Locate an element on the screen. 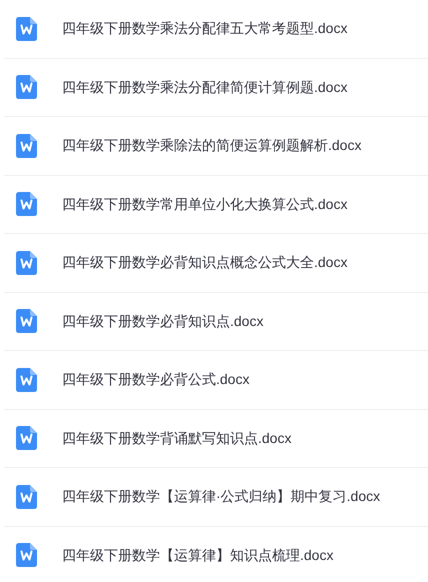 The image size is (428, 582). file-name: 四年级下册数学【运算律】知识点梳理.docx is located at coordinates (198, 555).